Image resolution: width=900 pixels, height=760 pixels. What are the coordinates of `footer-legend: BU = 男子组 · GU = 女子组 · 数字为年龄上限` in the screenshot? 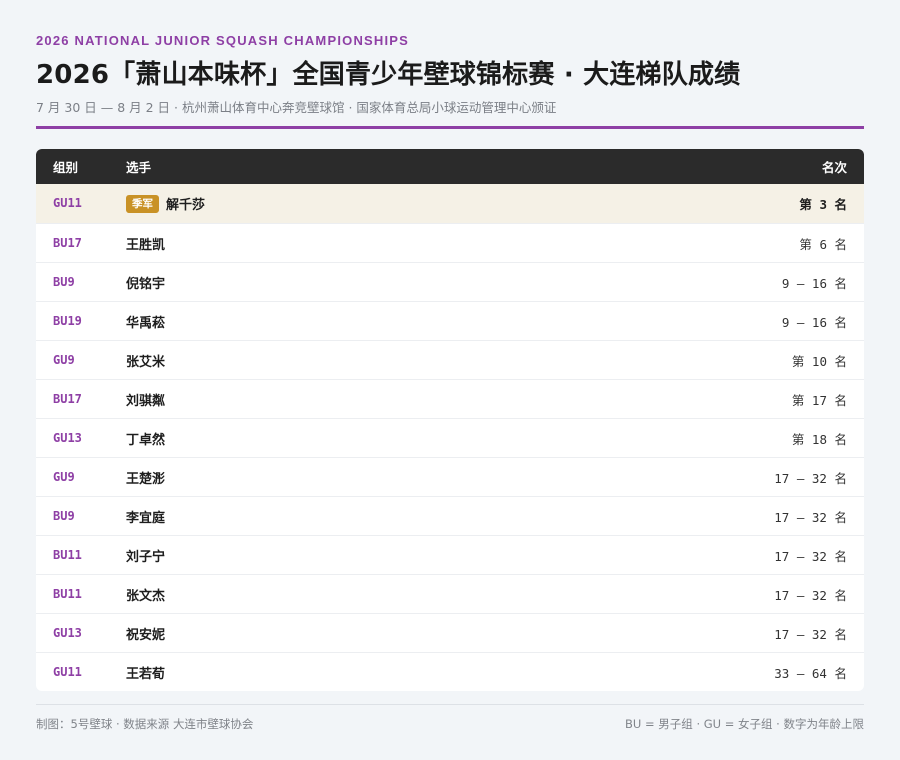 It's located at (744, 724).